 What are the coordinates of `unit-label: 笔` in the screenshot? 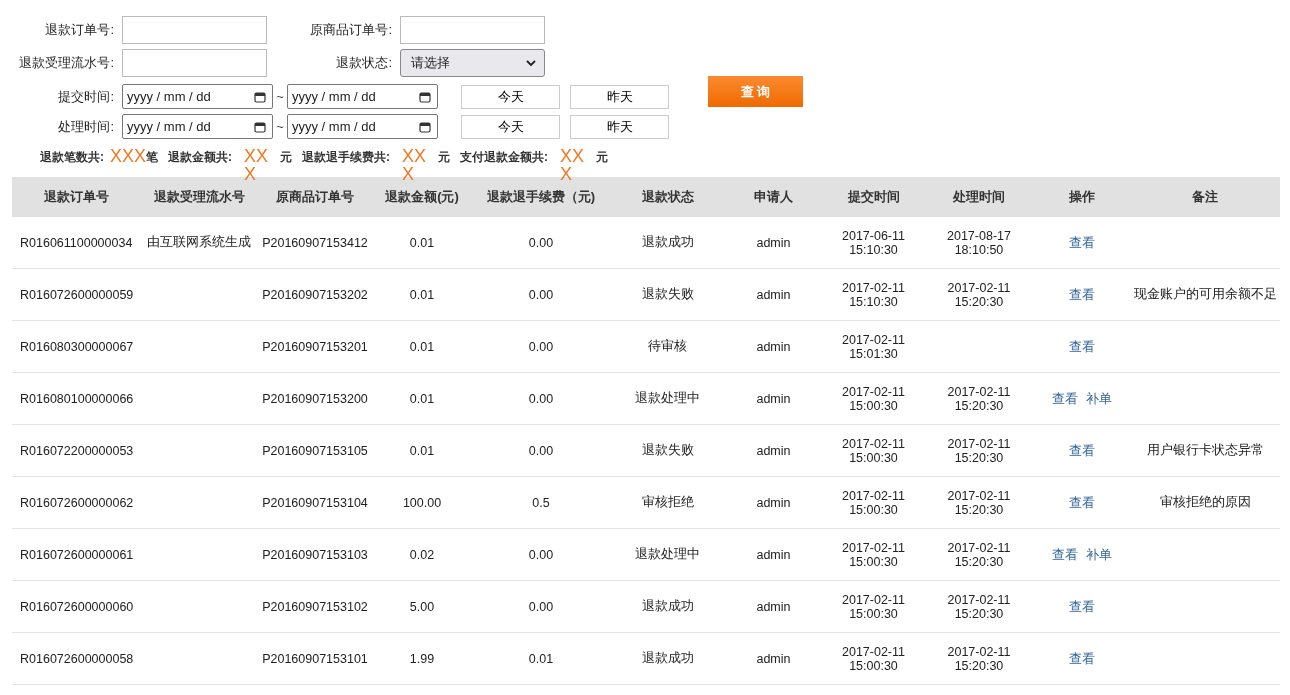 It's located at (152, 158).